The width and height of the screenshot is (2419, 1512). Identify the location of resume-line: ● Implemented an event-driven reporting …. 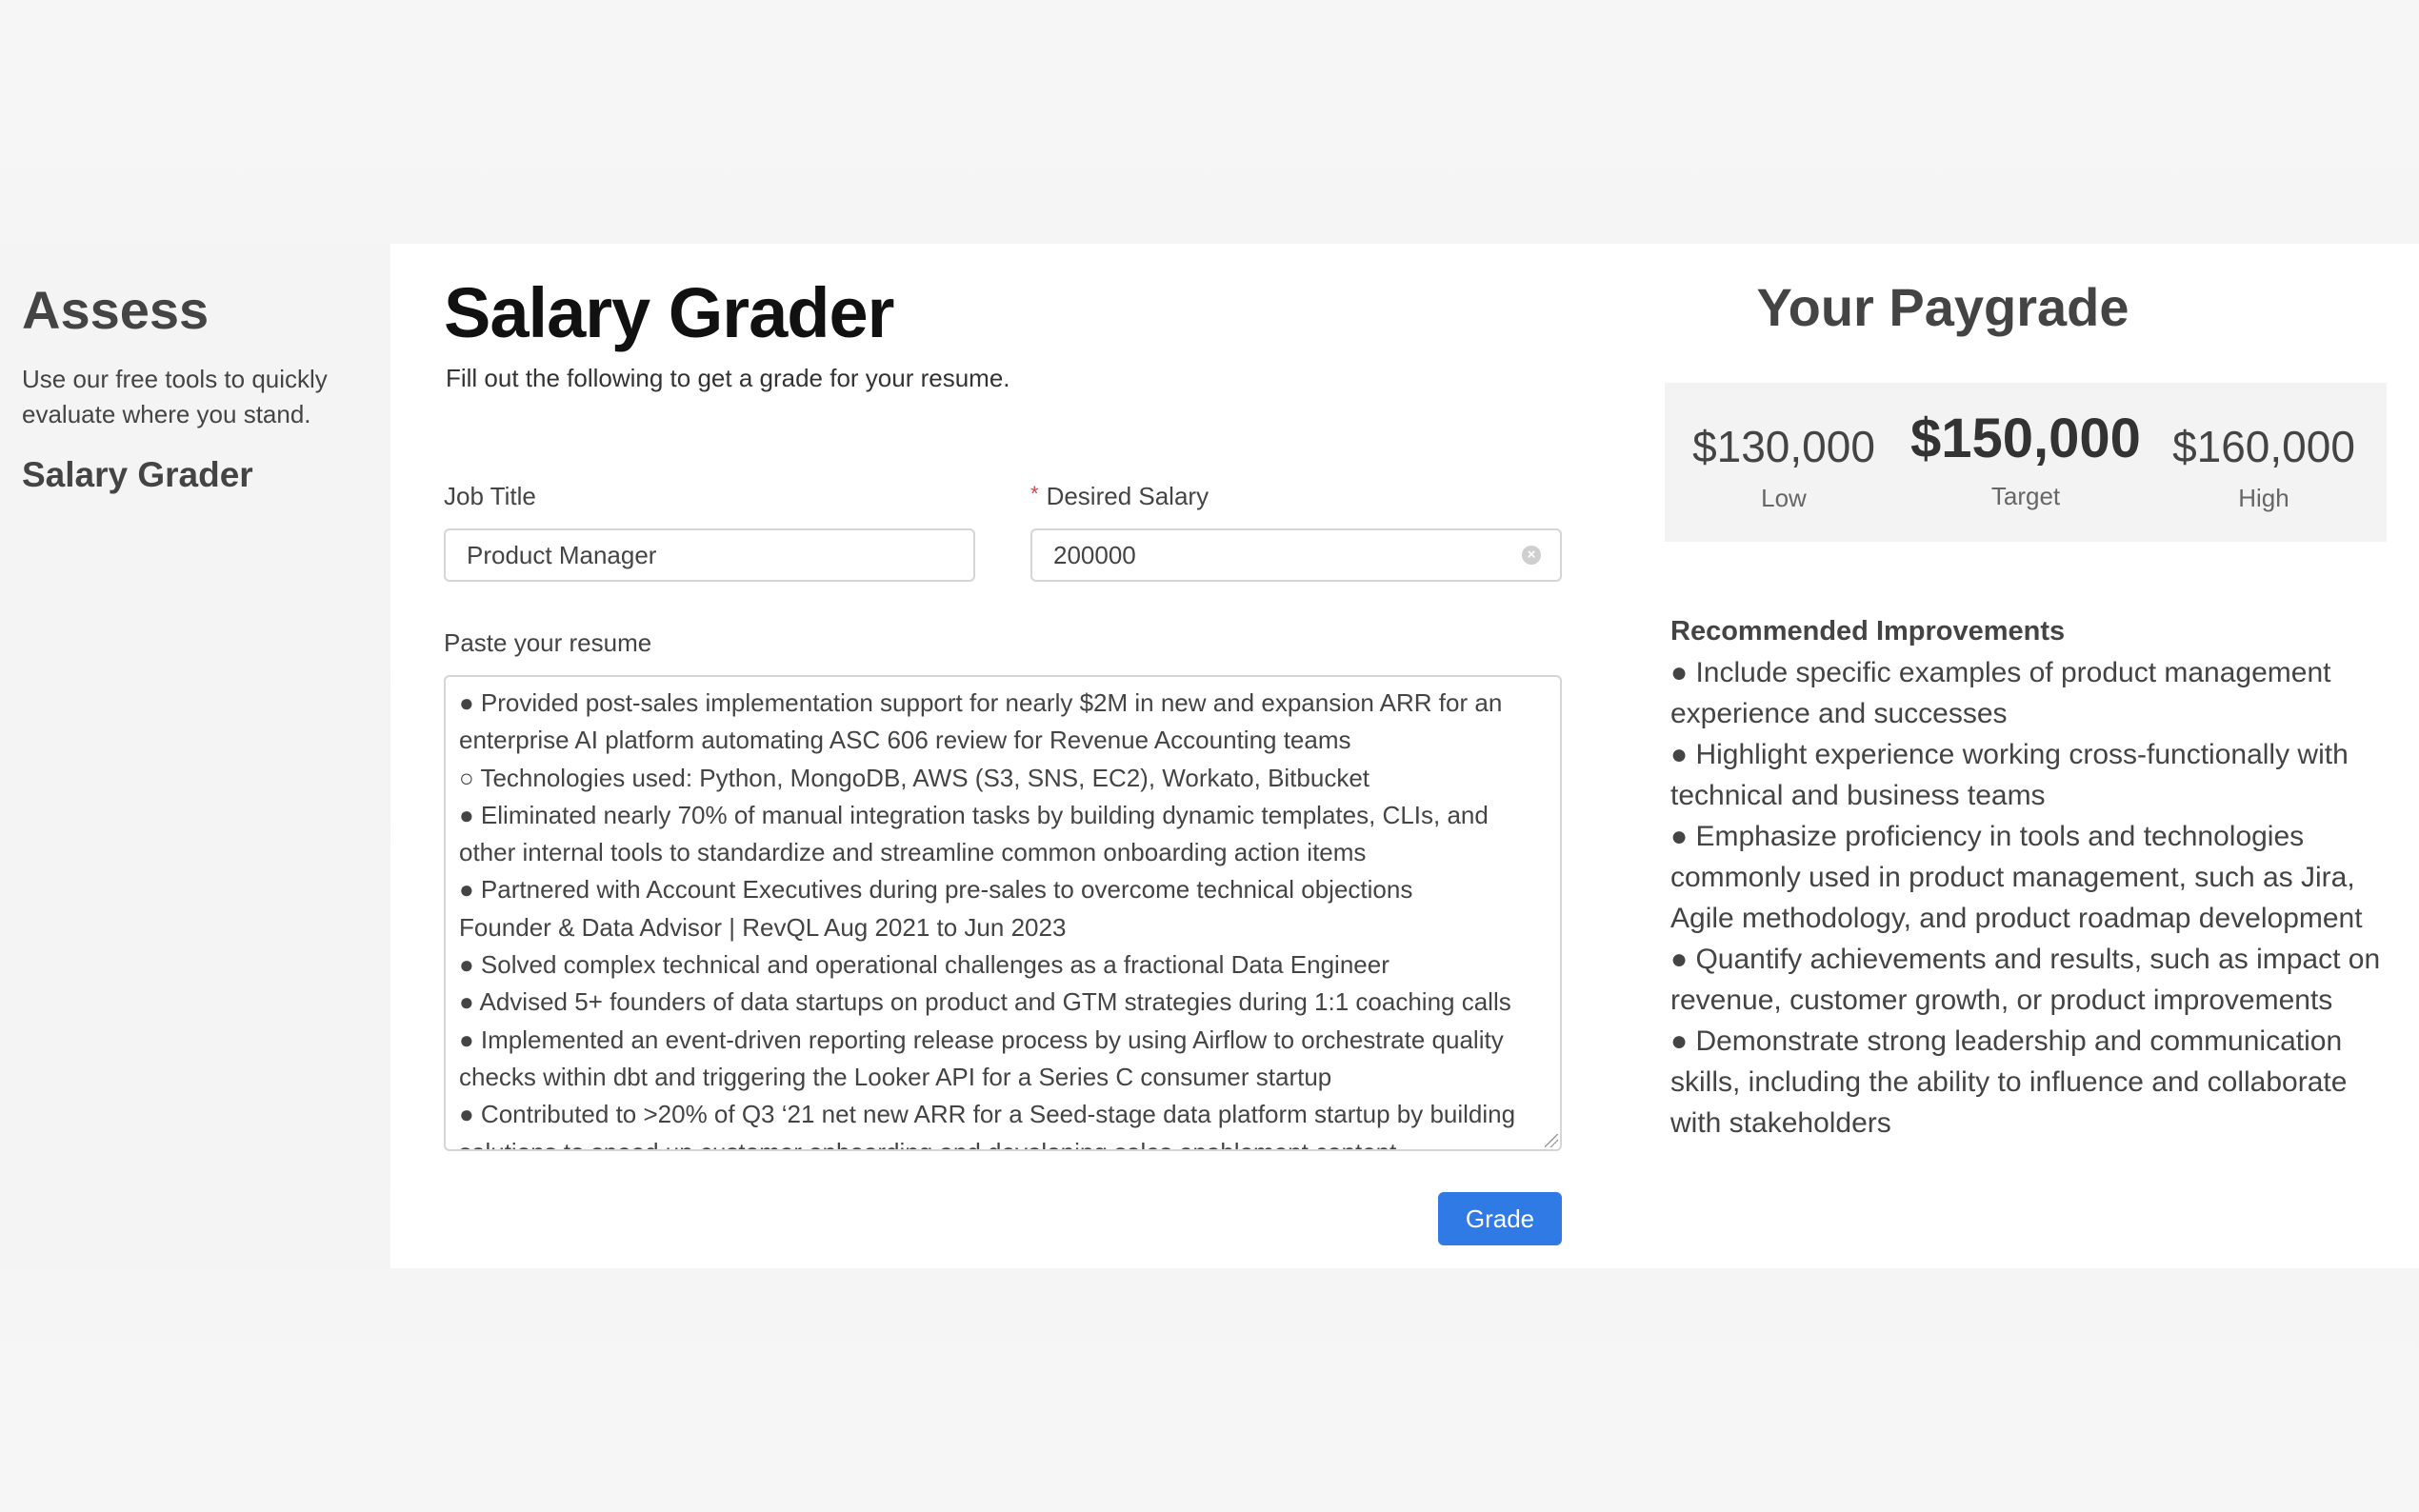
(982, 1039).